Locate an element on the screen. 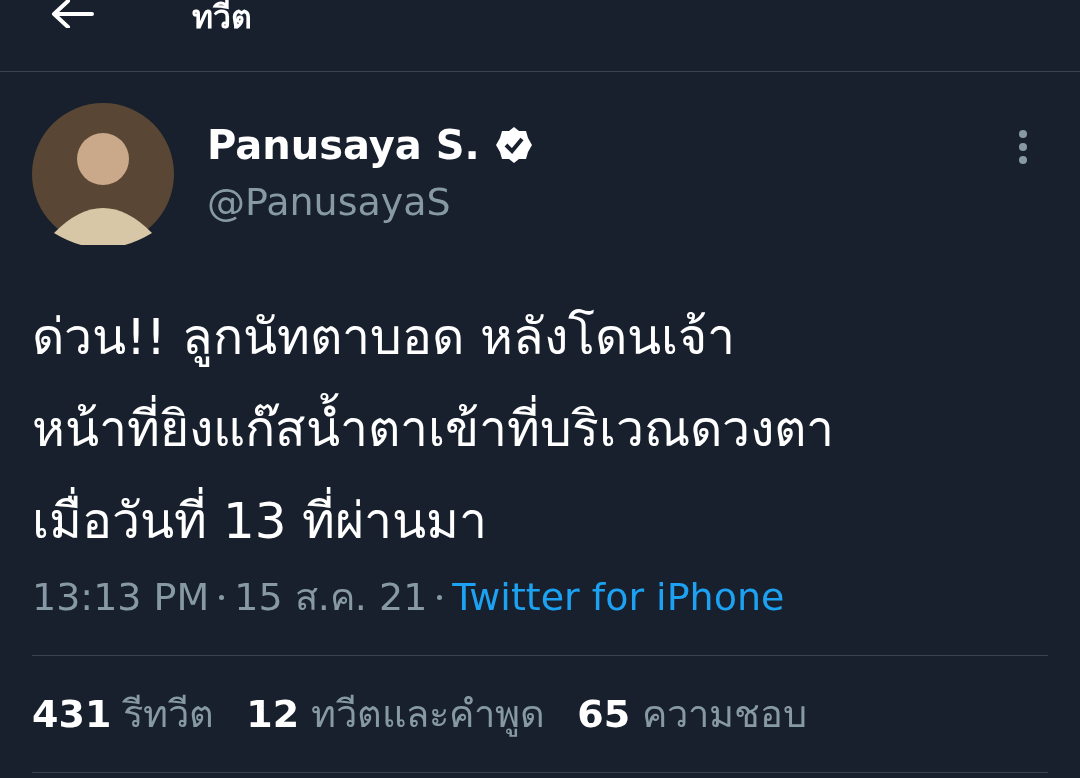 The height and width of the screenshot is (778, 1080). tweet-time: 13:13 PM is located at coordinates (121, 597).